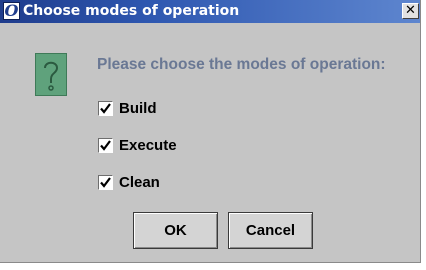 This screenshot has width=426, height=270. I want to click on cancel-button: Cancel, so click(270, 230).